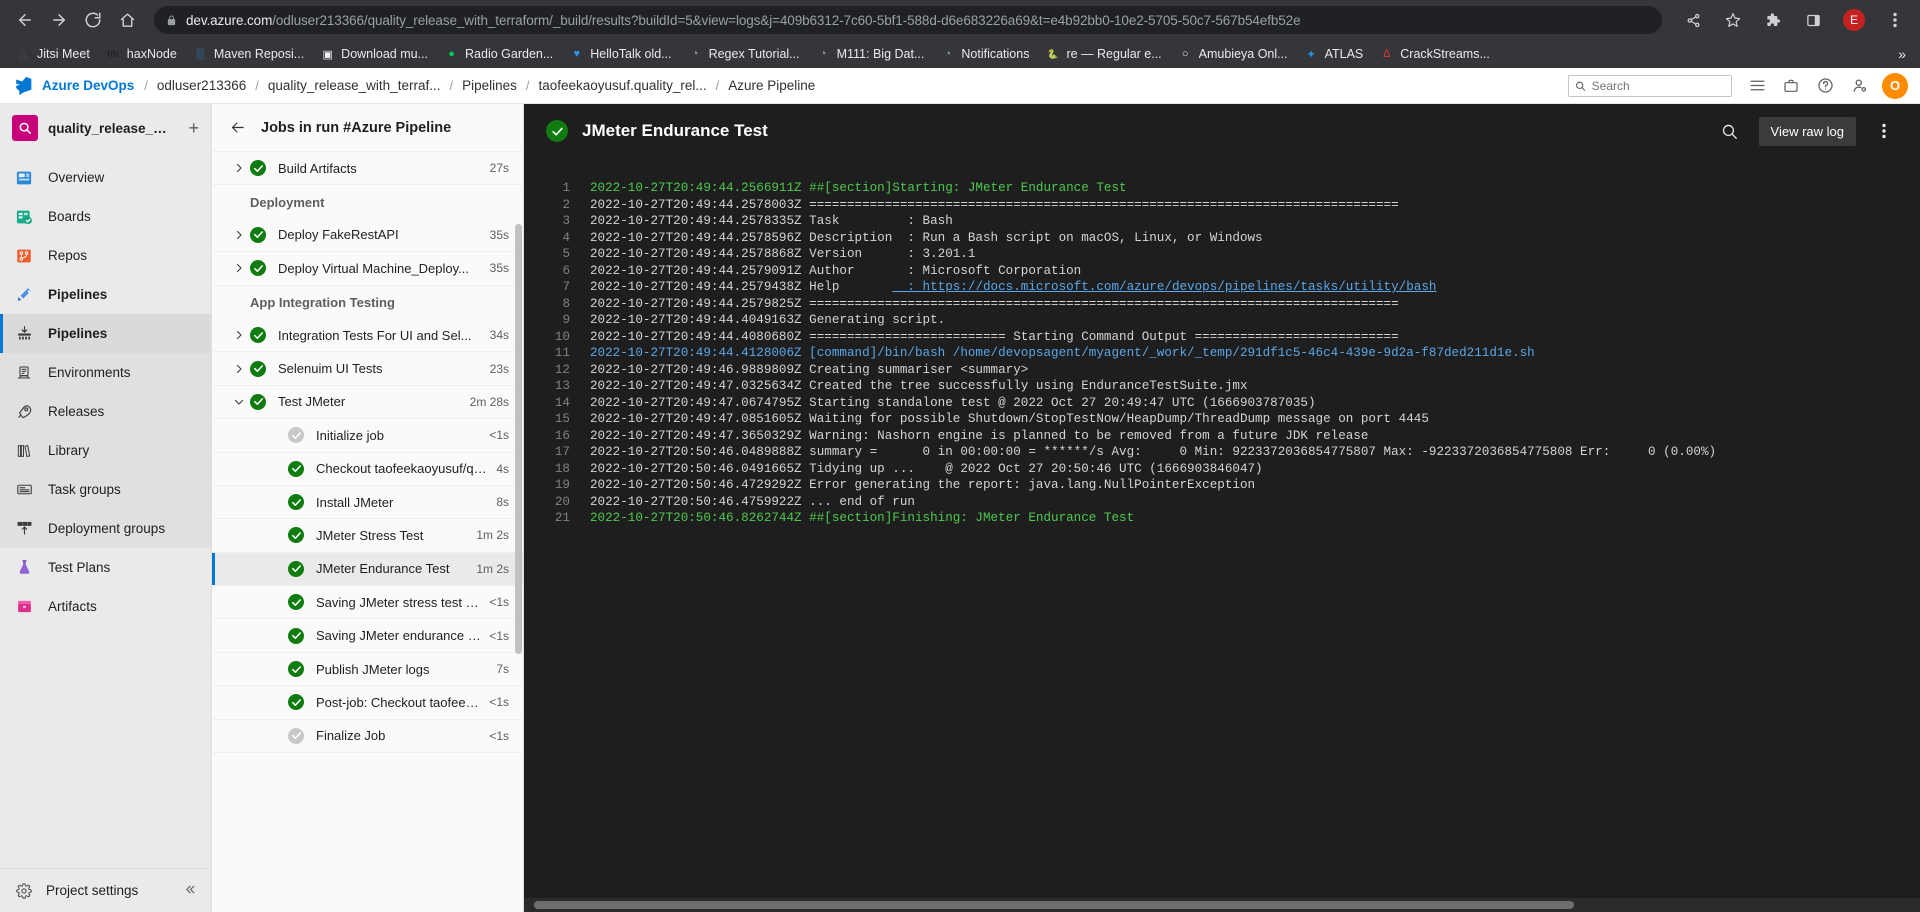  I want to click on project-header: quality_release_with_t... +, so click(105, 128).